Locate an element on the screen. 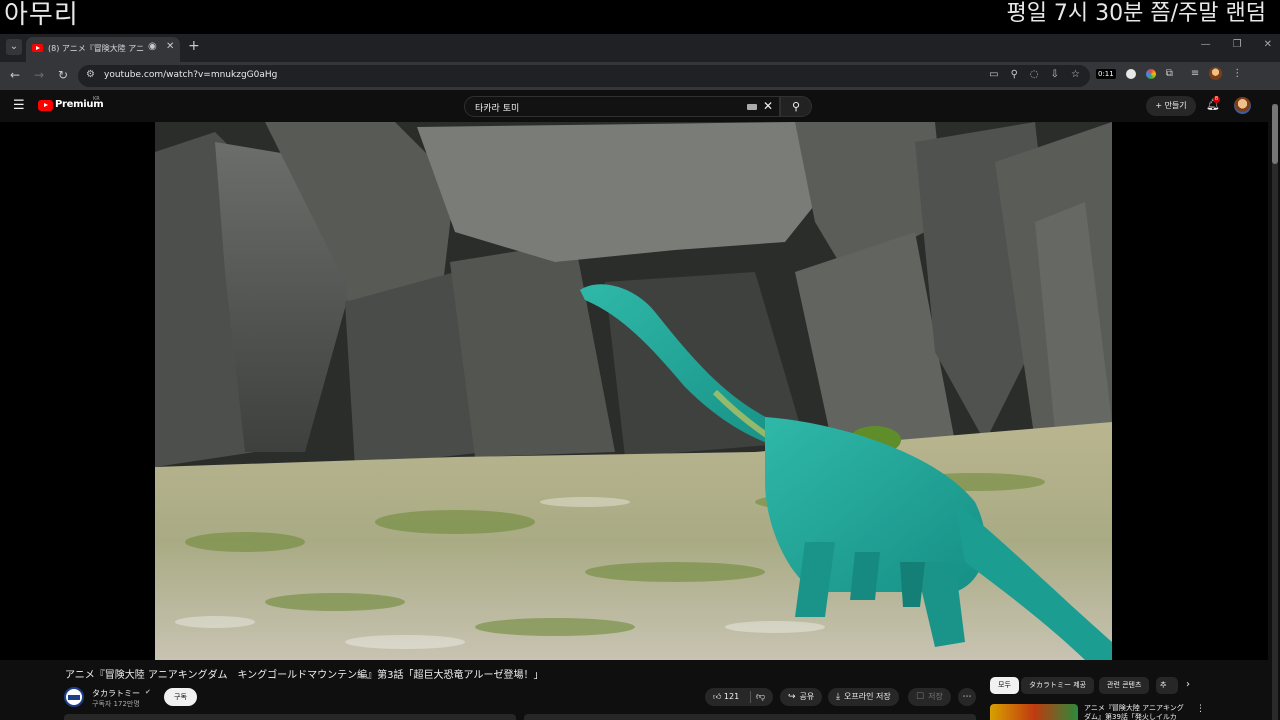  extension-timer-badge: 0:11 is located at coordinates (1106, 73).